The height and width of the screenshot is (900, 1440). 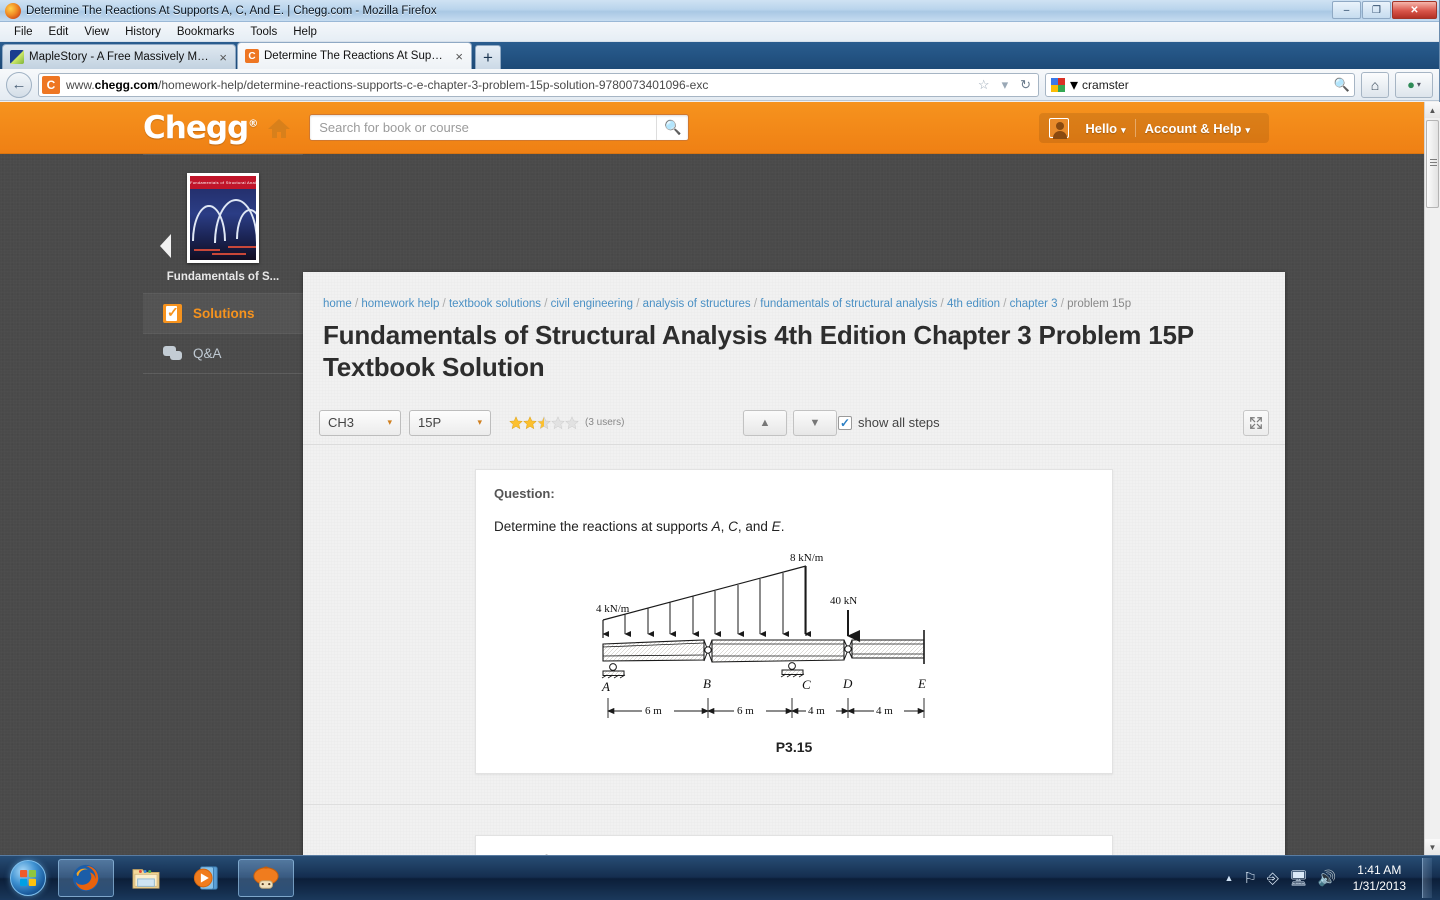 I want to click on usb-icon: ⎆, so click(x=1273, y=878).